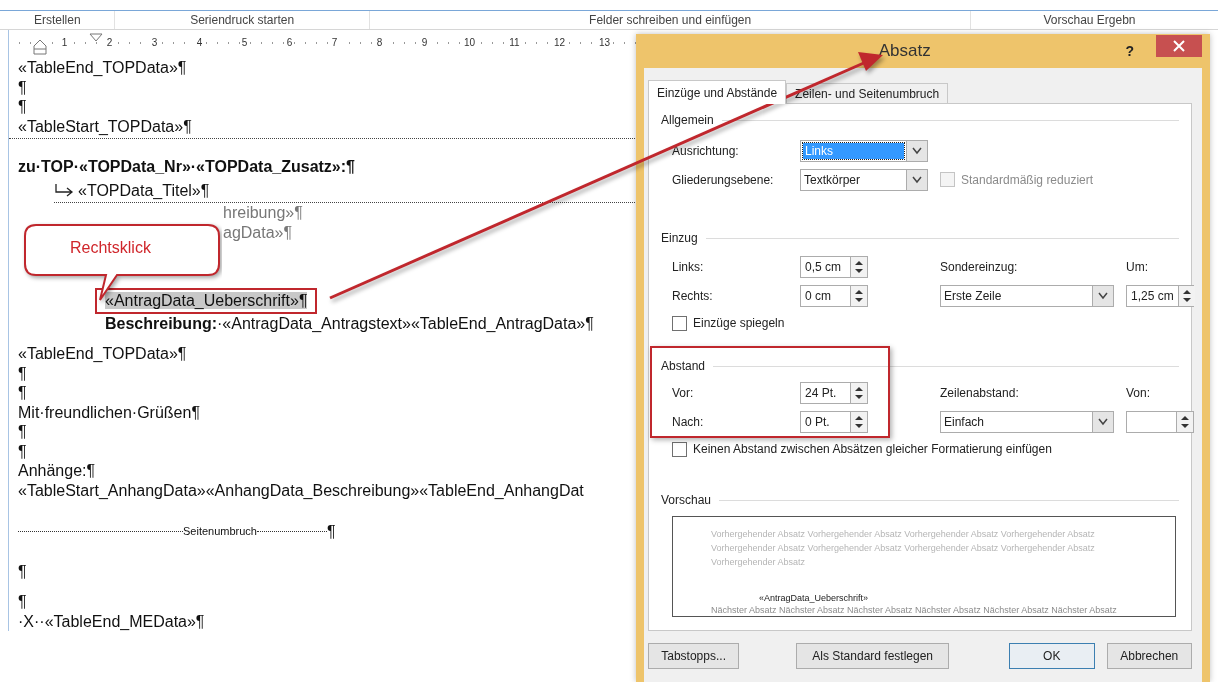  Describe the element at coordinates (739, 323) in the screenshot. I see `checkbox-label: Einzüge spiegeln` at that location.